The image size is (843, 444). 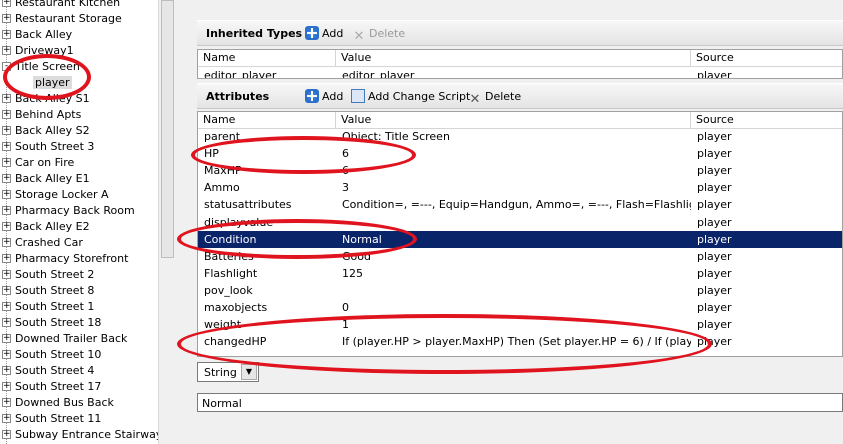 What do you see at coordinates (520, 324) in the screenshot?
I see `table-row: weight 1 player` at bounding box center [520, 324].